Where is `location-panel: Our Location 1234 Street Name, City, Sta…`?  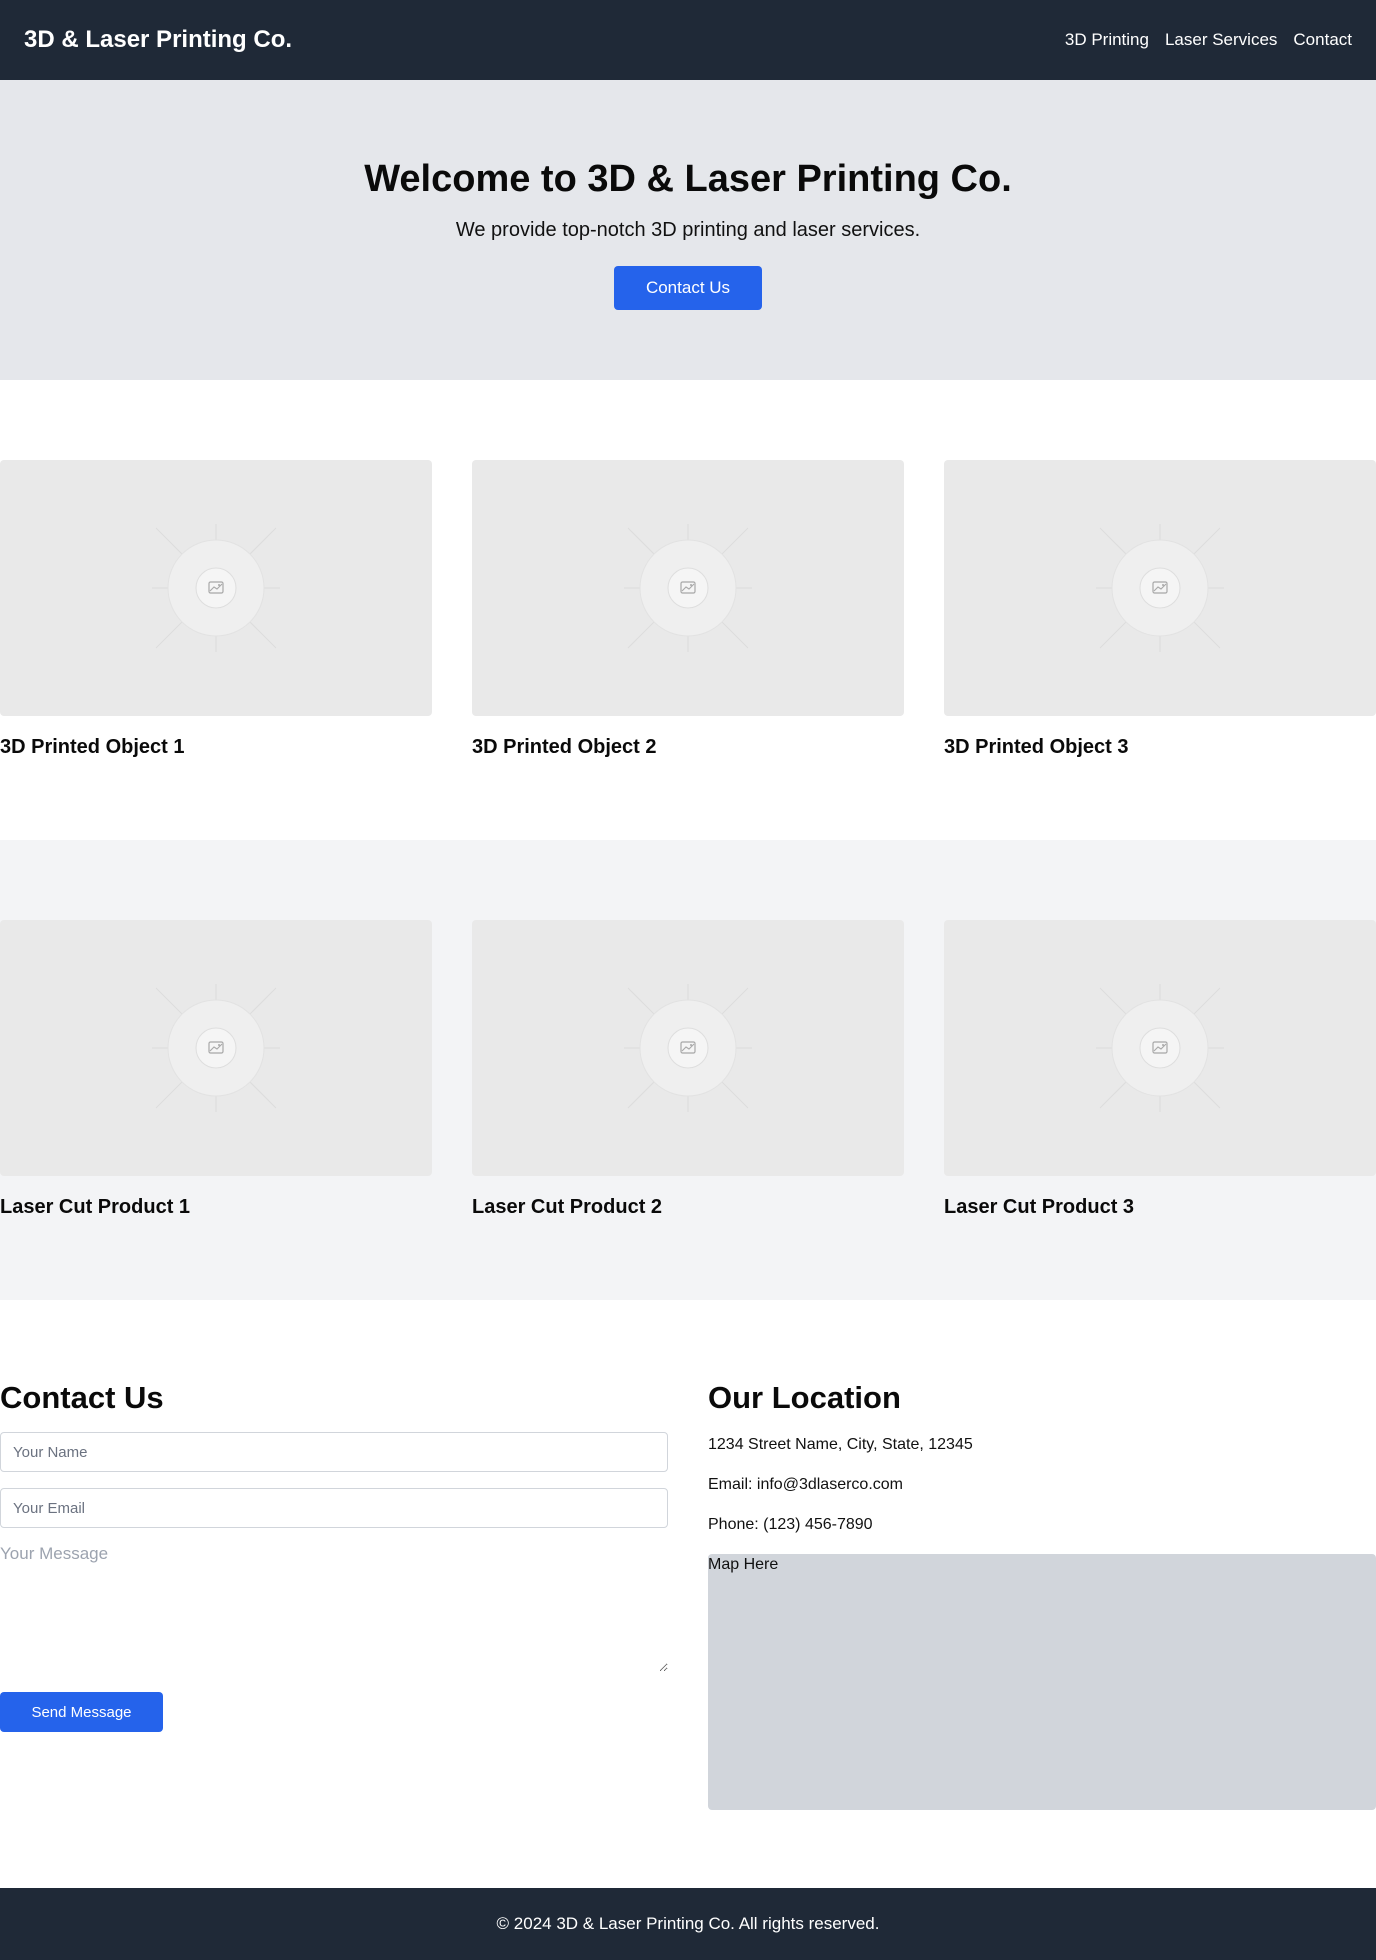 location-panel: Our Location 1234 Street Name, City, Sta… is located at coordinates (1042, 1634).